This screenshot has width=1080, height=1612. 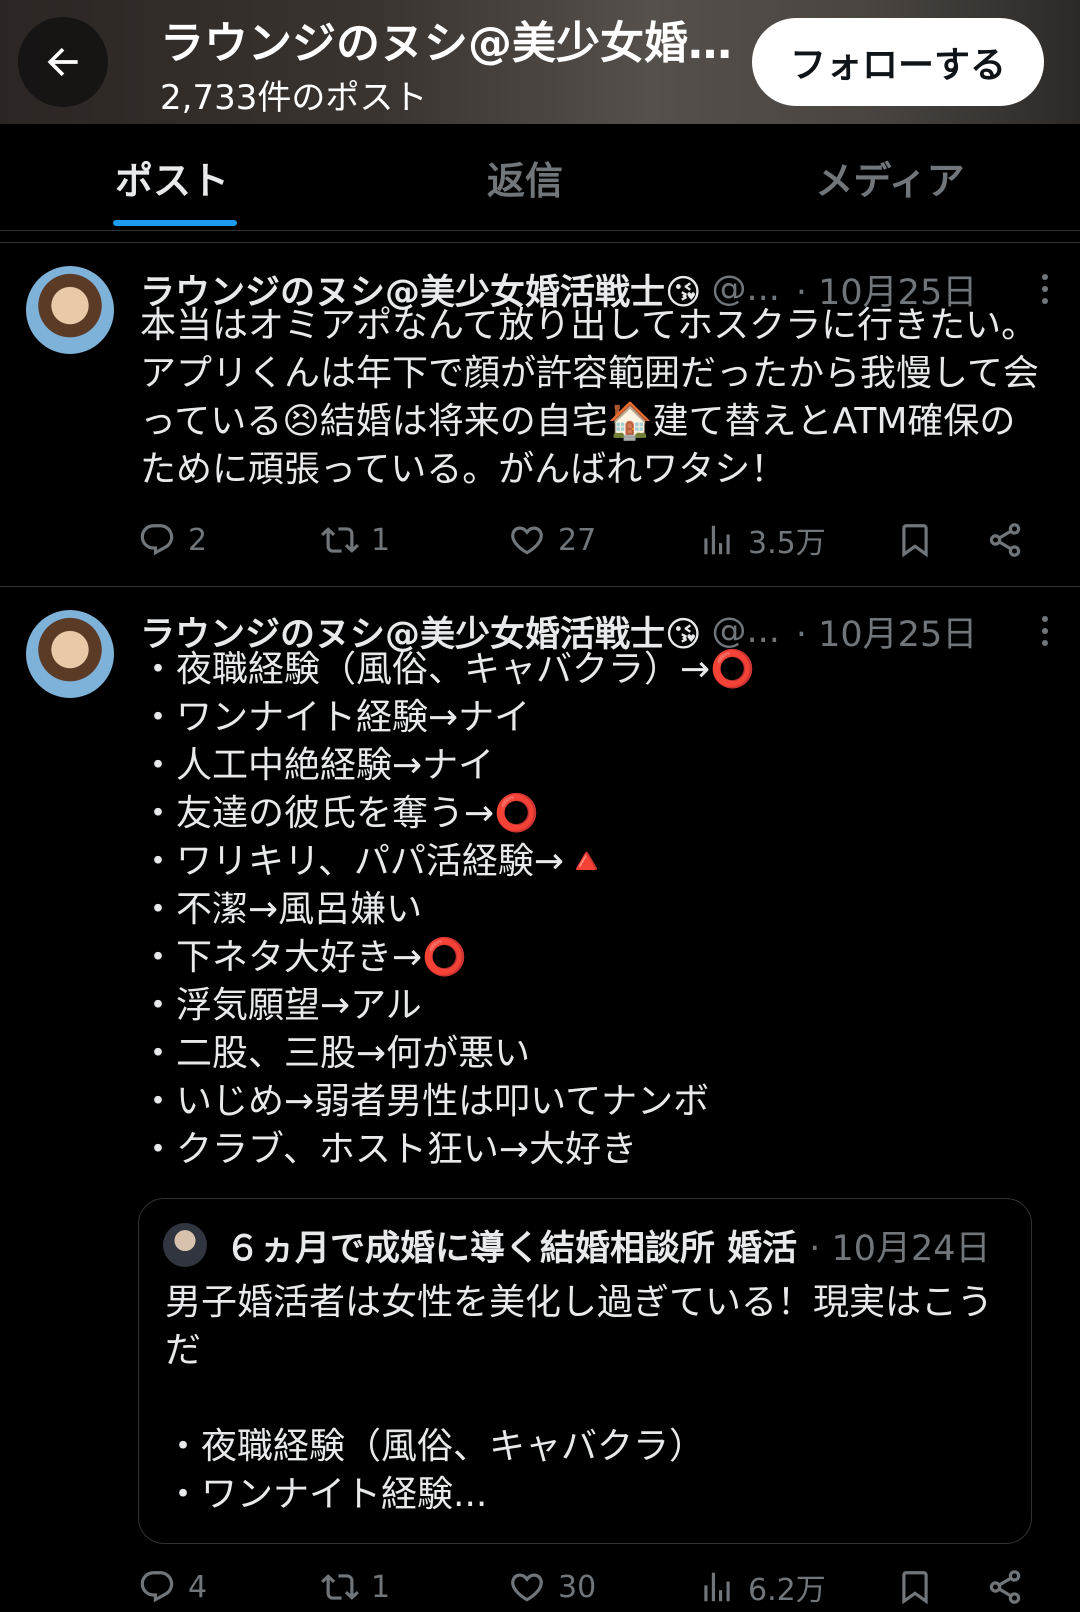 I want to click on post-count: 2,733件のポスト, so click(x=294, y=98).